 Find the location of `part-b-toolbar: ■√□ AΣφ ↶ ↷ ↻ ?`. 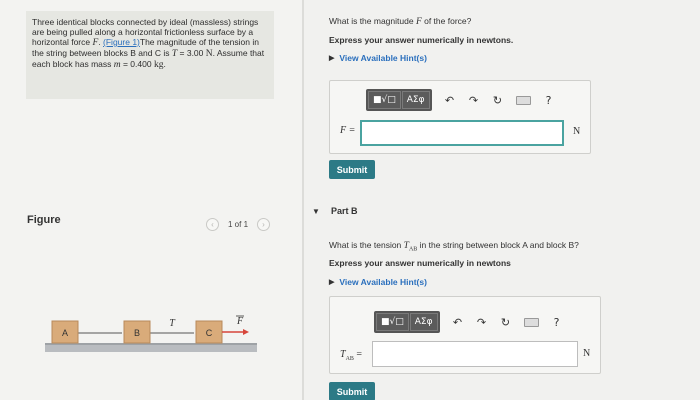

part-b-toolbar: ■√□ AΣφ ↶ ↷ ↻ ? is located at coordinates (468, 322).